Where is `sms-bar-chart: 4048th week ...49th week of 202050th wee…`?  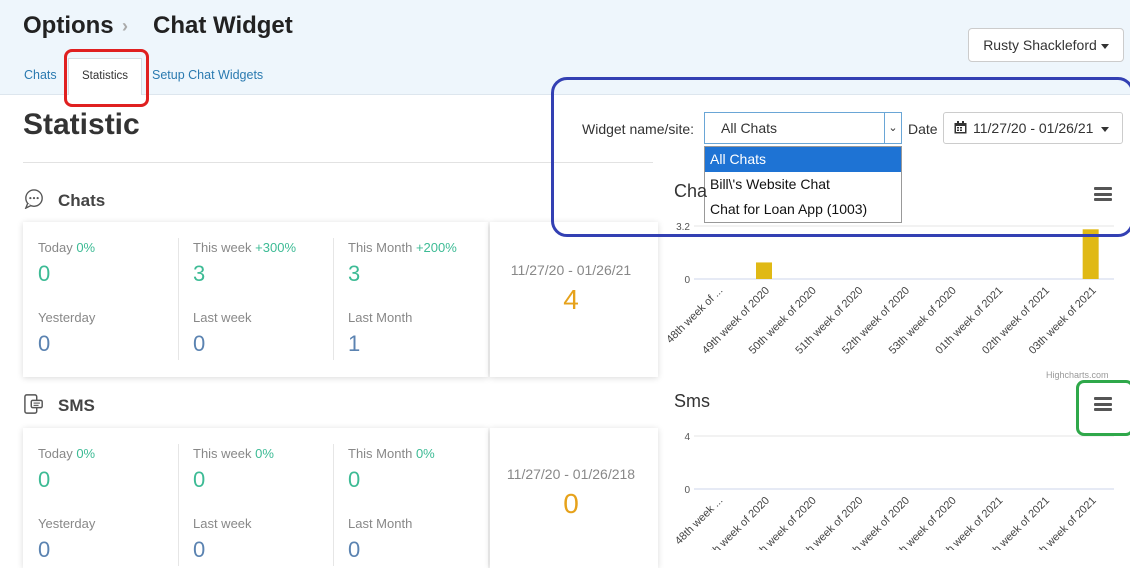
sms-bar-chart: 4048th week ...49th week of 202050th wee… is located at coordinates (893, 491).